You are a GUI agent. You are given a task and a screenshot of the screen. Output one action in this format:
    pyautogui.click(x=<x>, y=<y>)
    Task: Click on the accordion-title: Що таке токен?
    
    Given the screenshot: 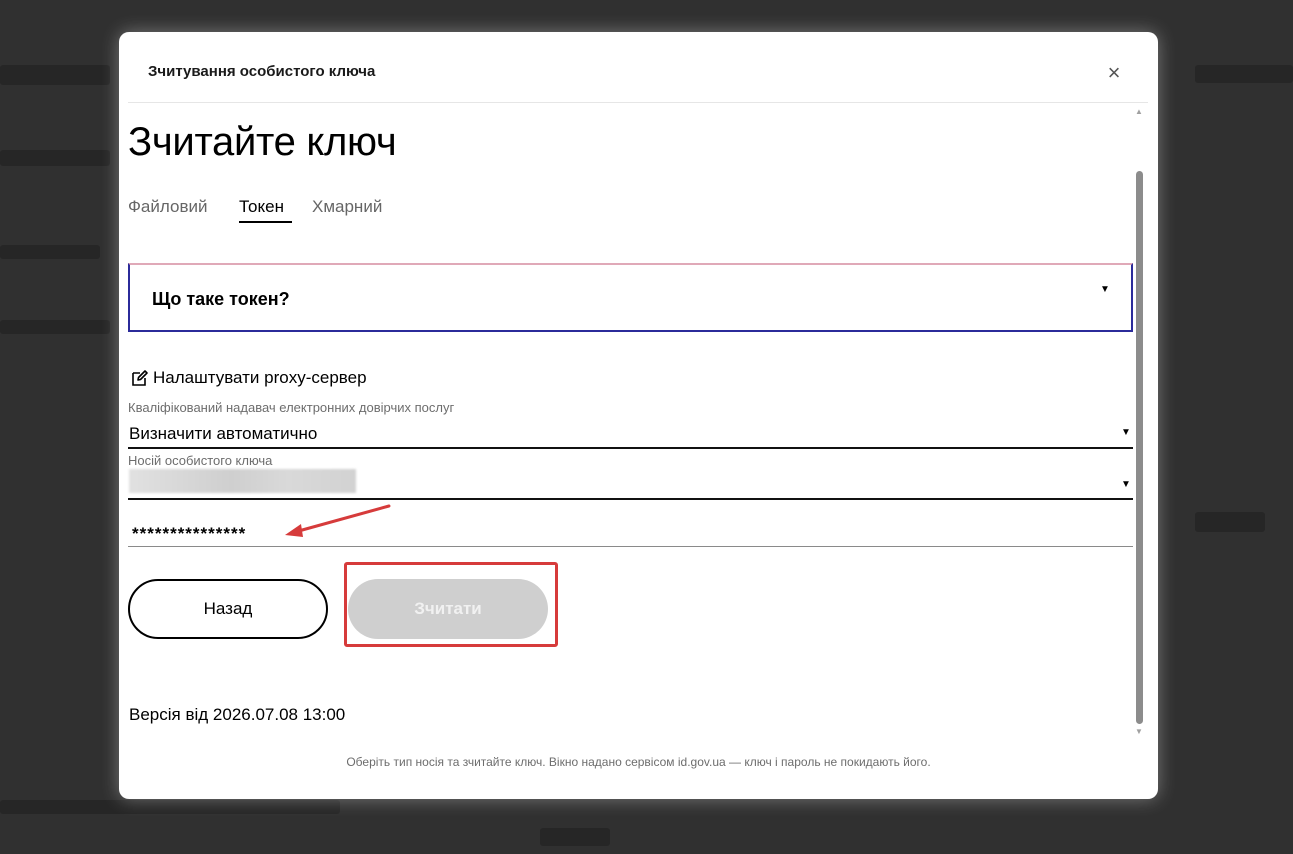 What is the action you would take?
    pyautogui.click(x=221, y=299)
    